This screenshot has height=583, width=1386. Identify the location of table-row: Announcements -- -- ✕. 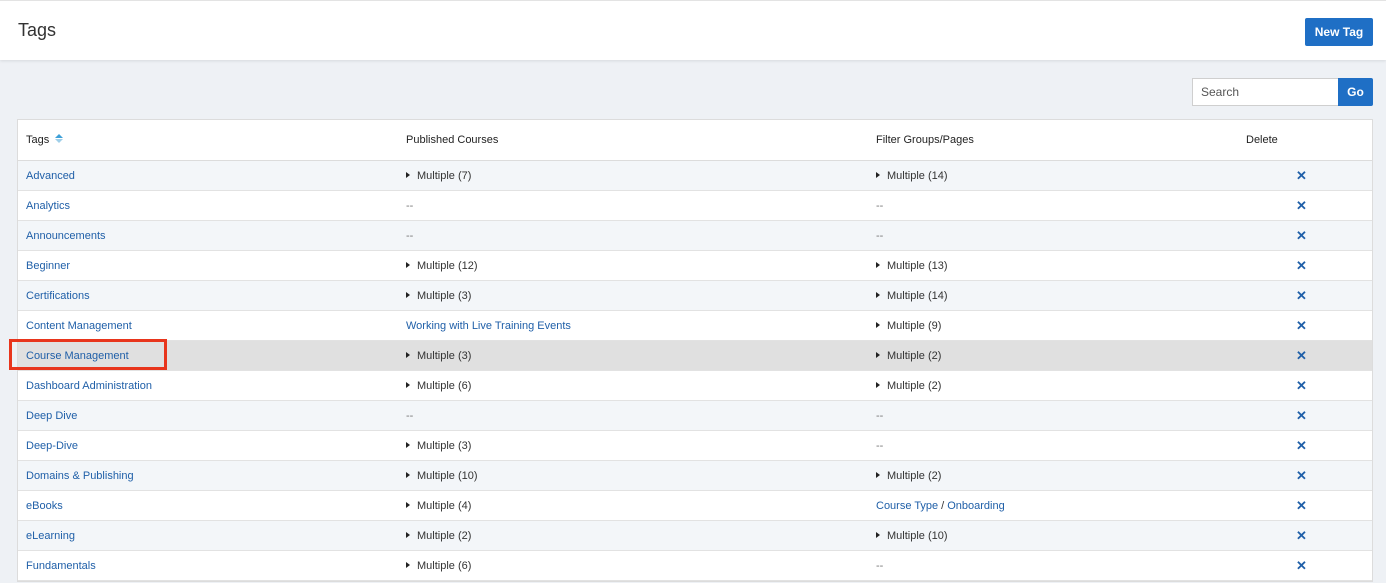
(695, 235).